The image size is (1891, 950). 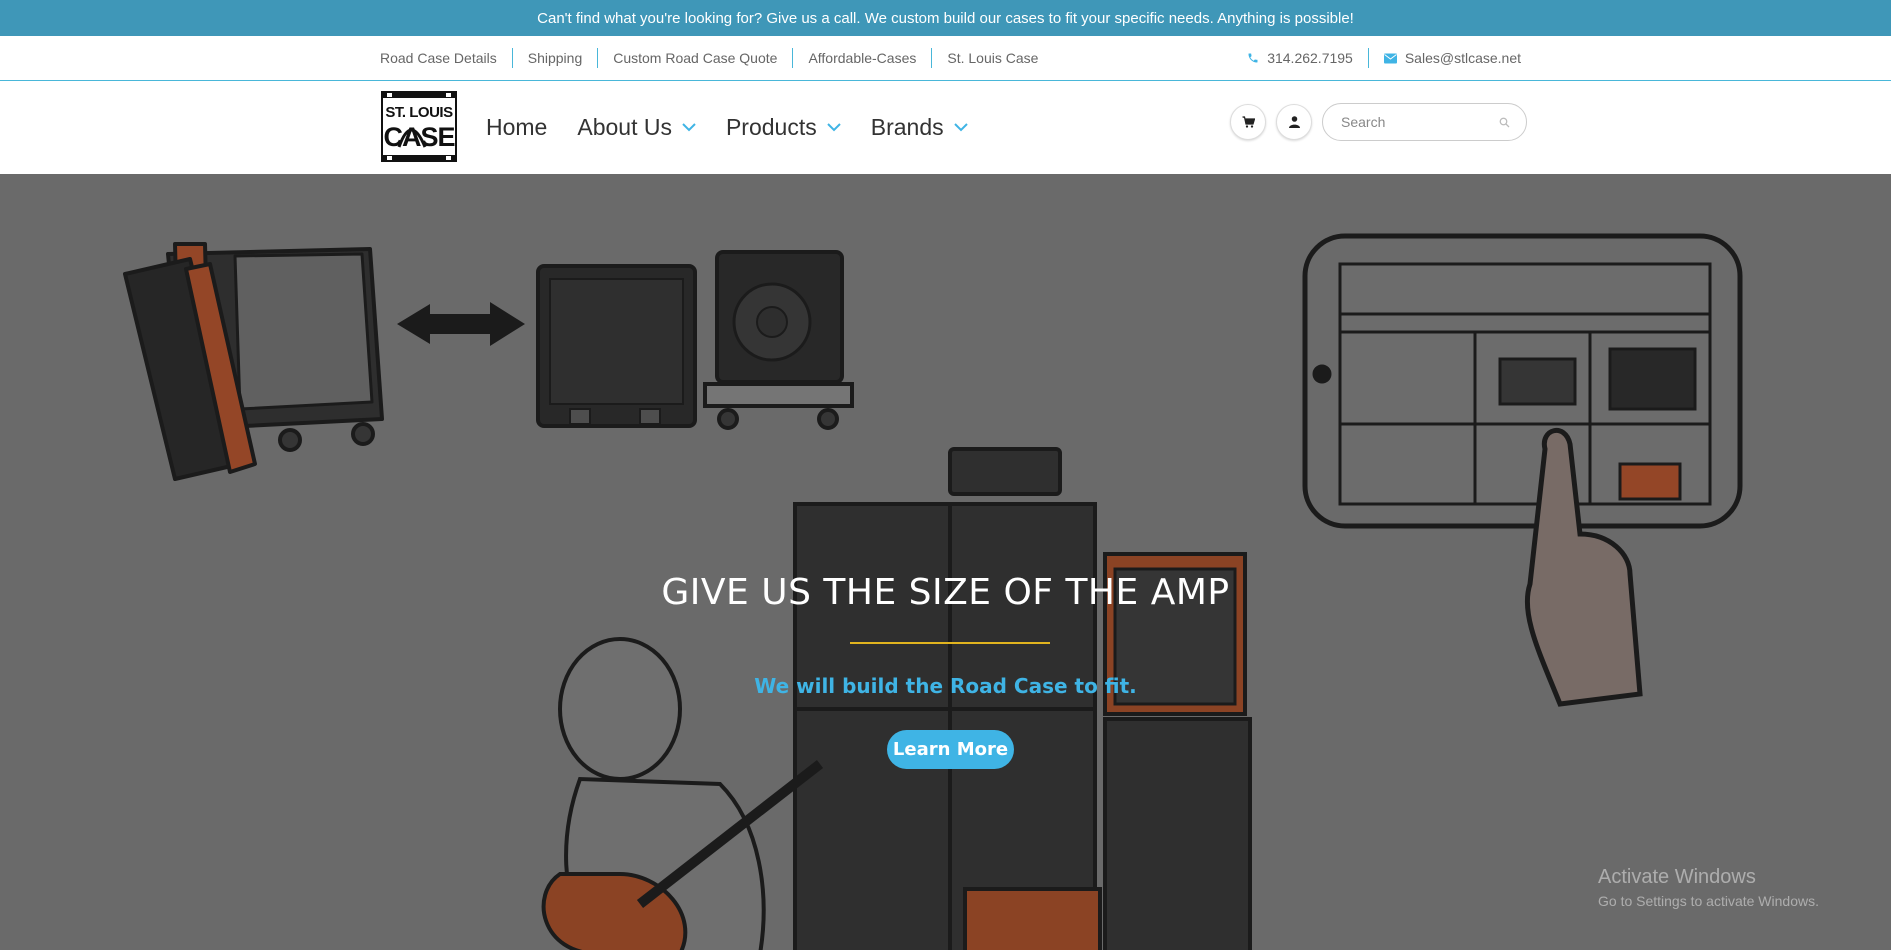 I want to click on phone-icon, so click(x=1253, y=58).